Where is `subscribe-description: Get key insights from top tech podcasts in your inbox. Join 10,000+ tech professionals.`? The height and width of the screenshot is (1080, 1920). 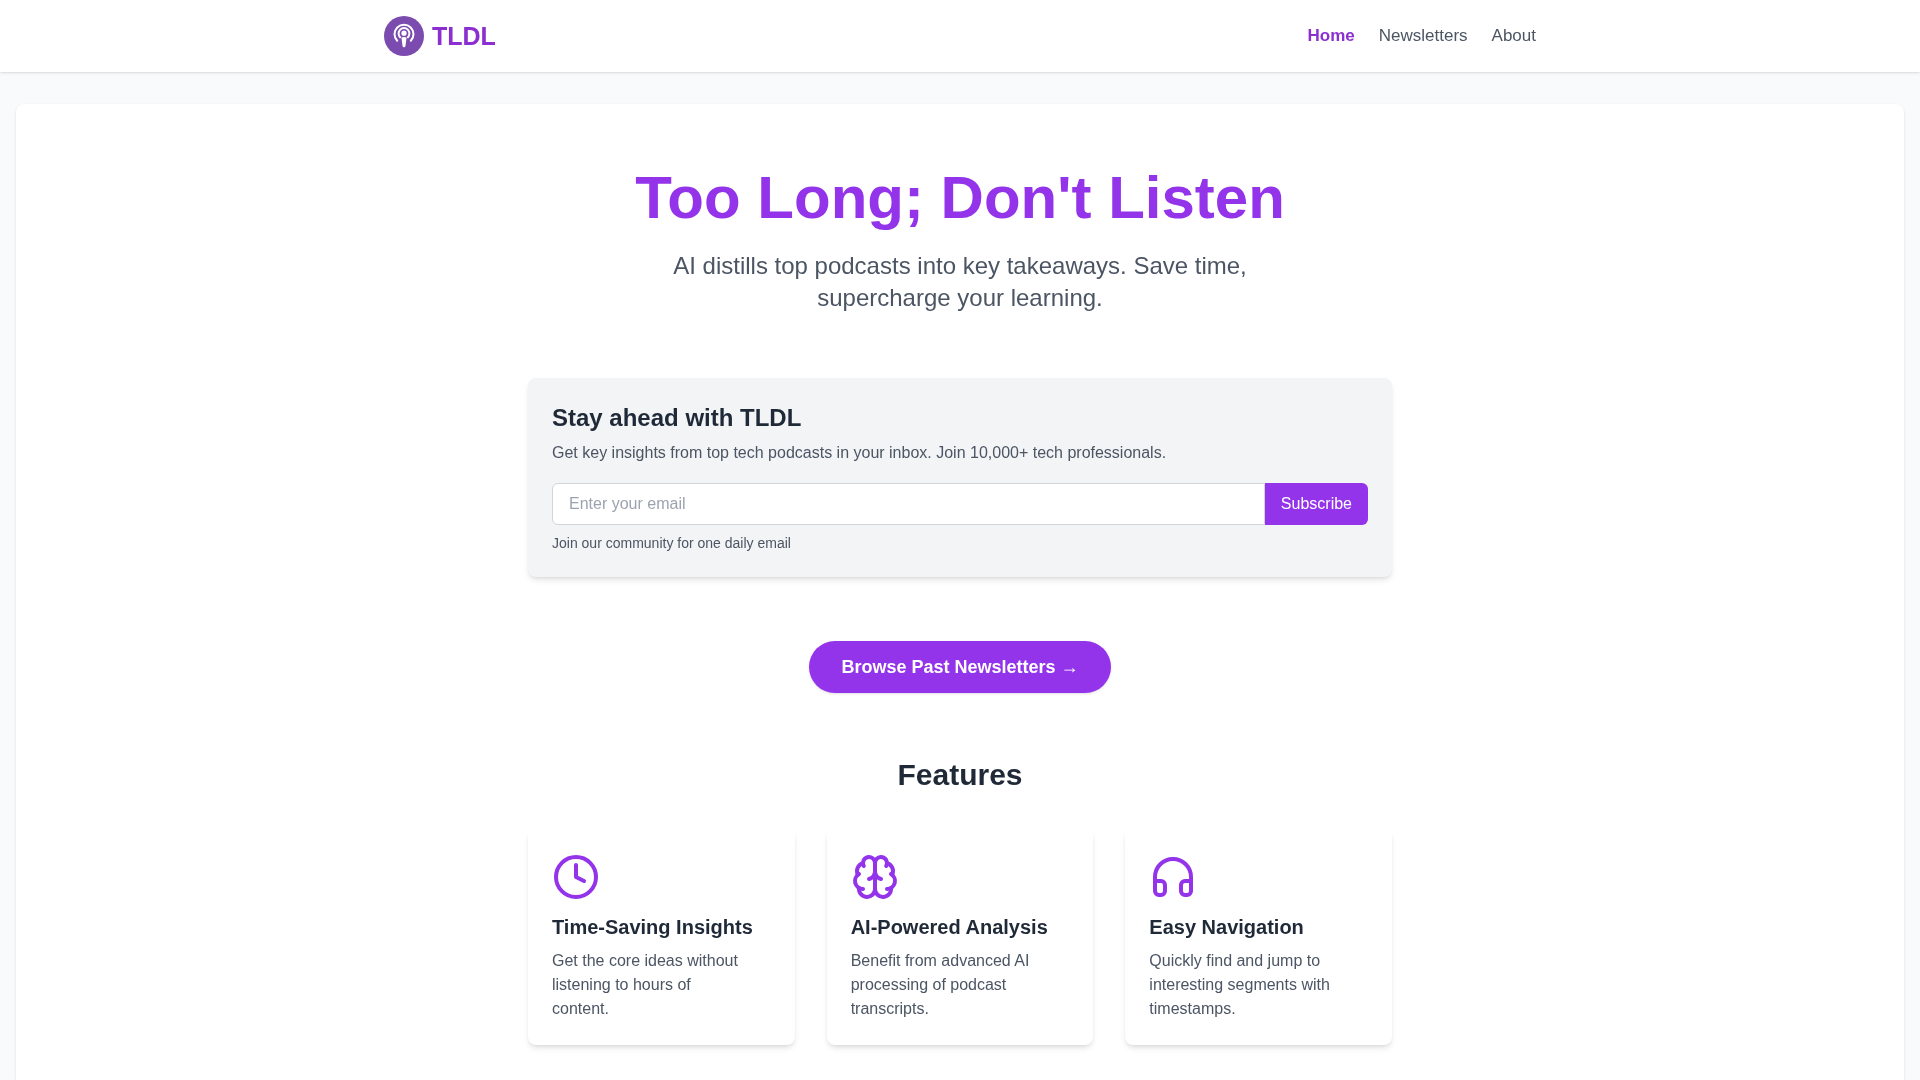
subscribe-description: Get key insights from top tech podcasts in your inbox. Join 10,000+ tech professionals. is located at coordinates (860, 453).